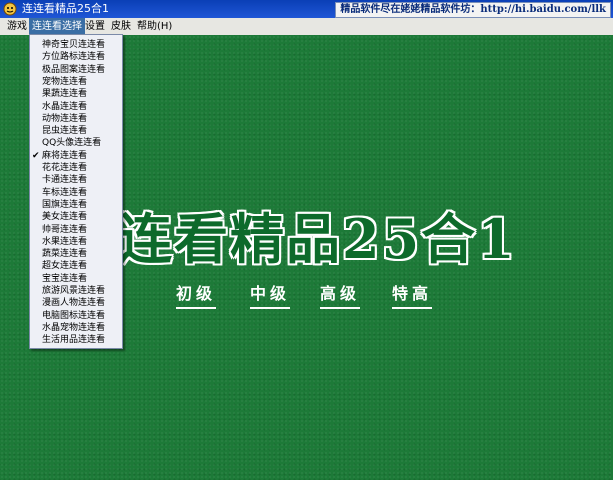  What do you see at coordinates (76, 266) in the screenshot?
I see `dropdown-item: 超女连连看` at bounding box center [76, 266].